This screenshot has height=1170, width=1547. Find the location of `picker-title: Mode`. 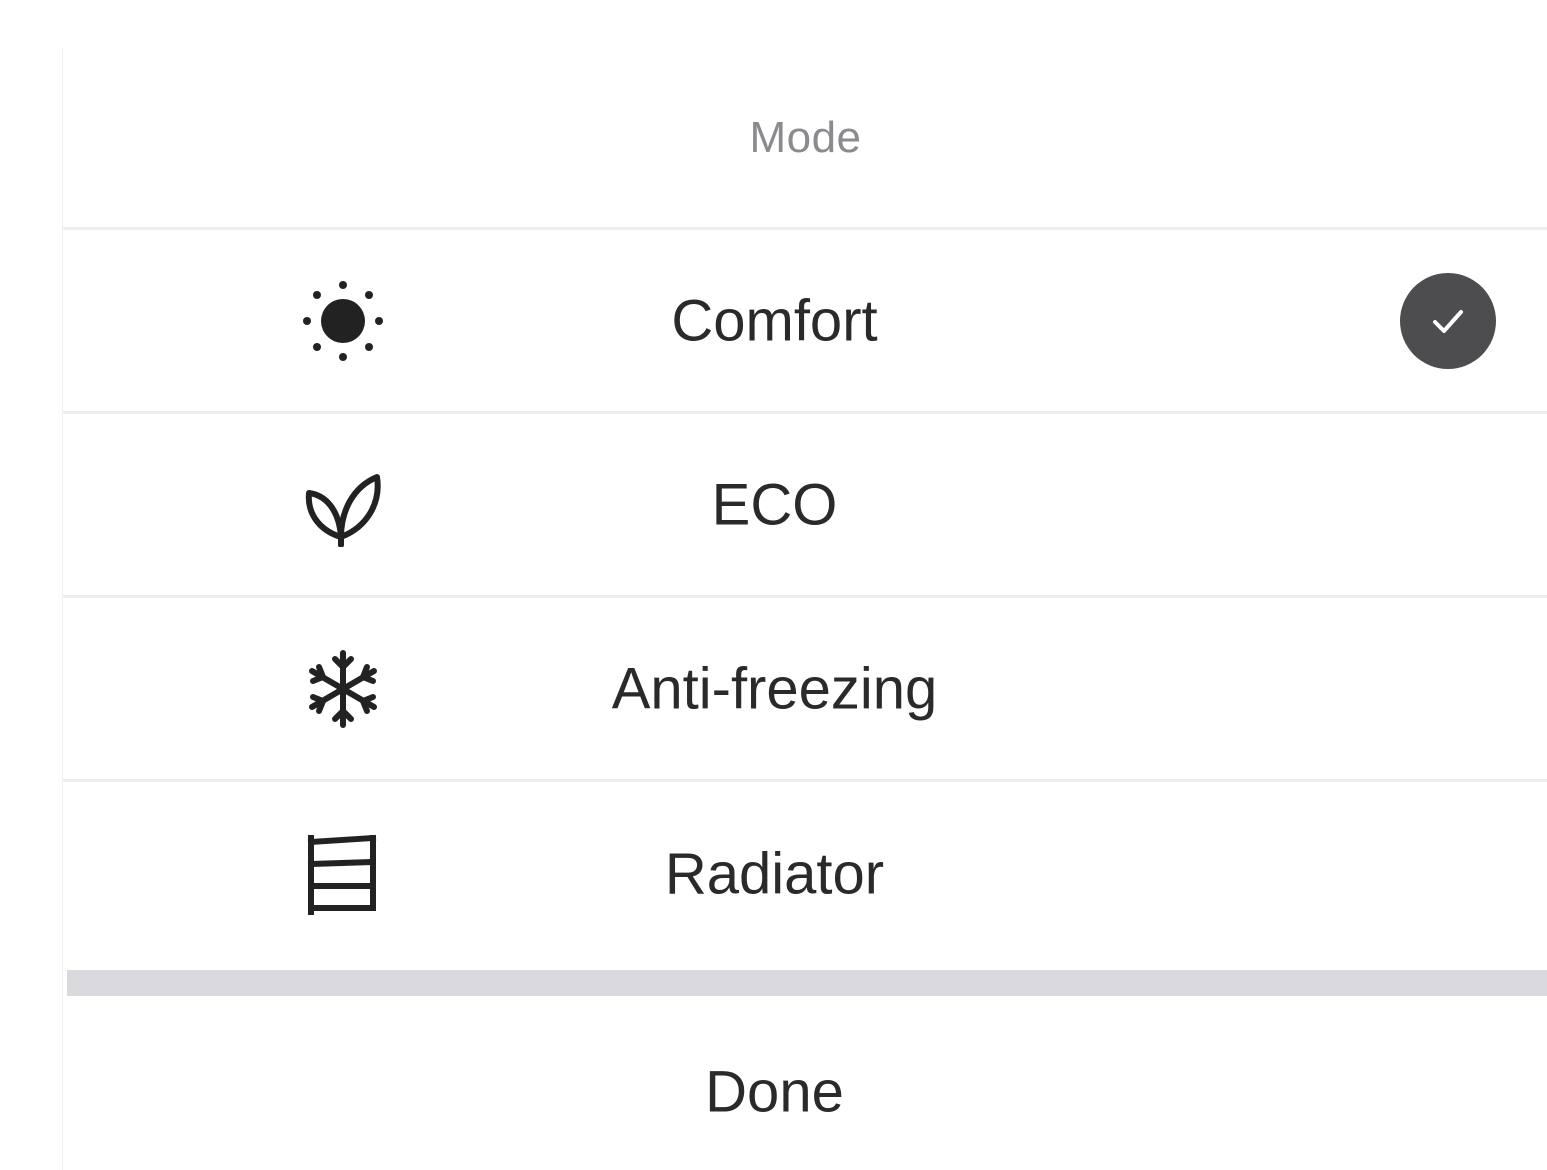

picker-title: Mode is located at coordinates (805, 137).